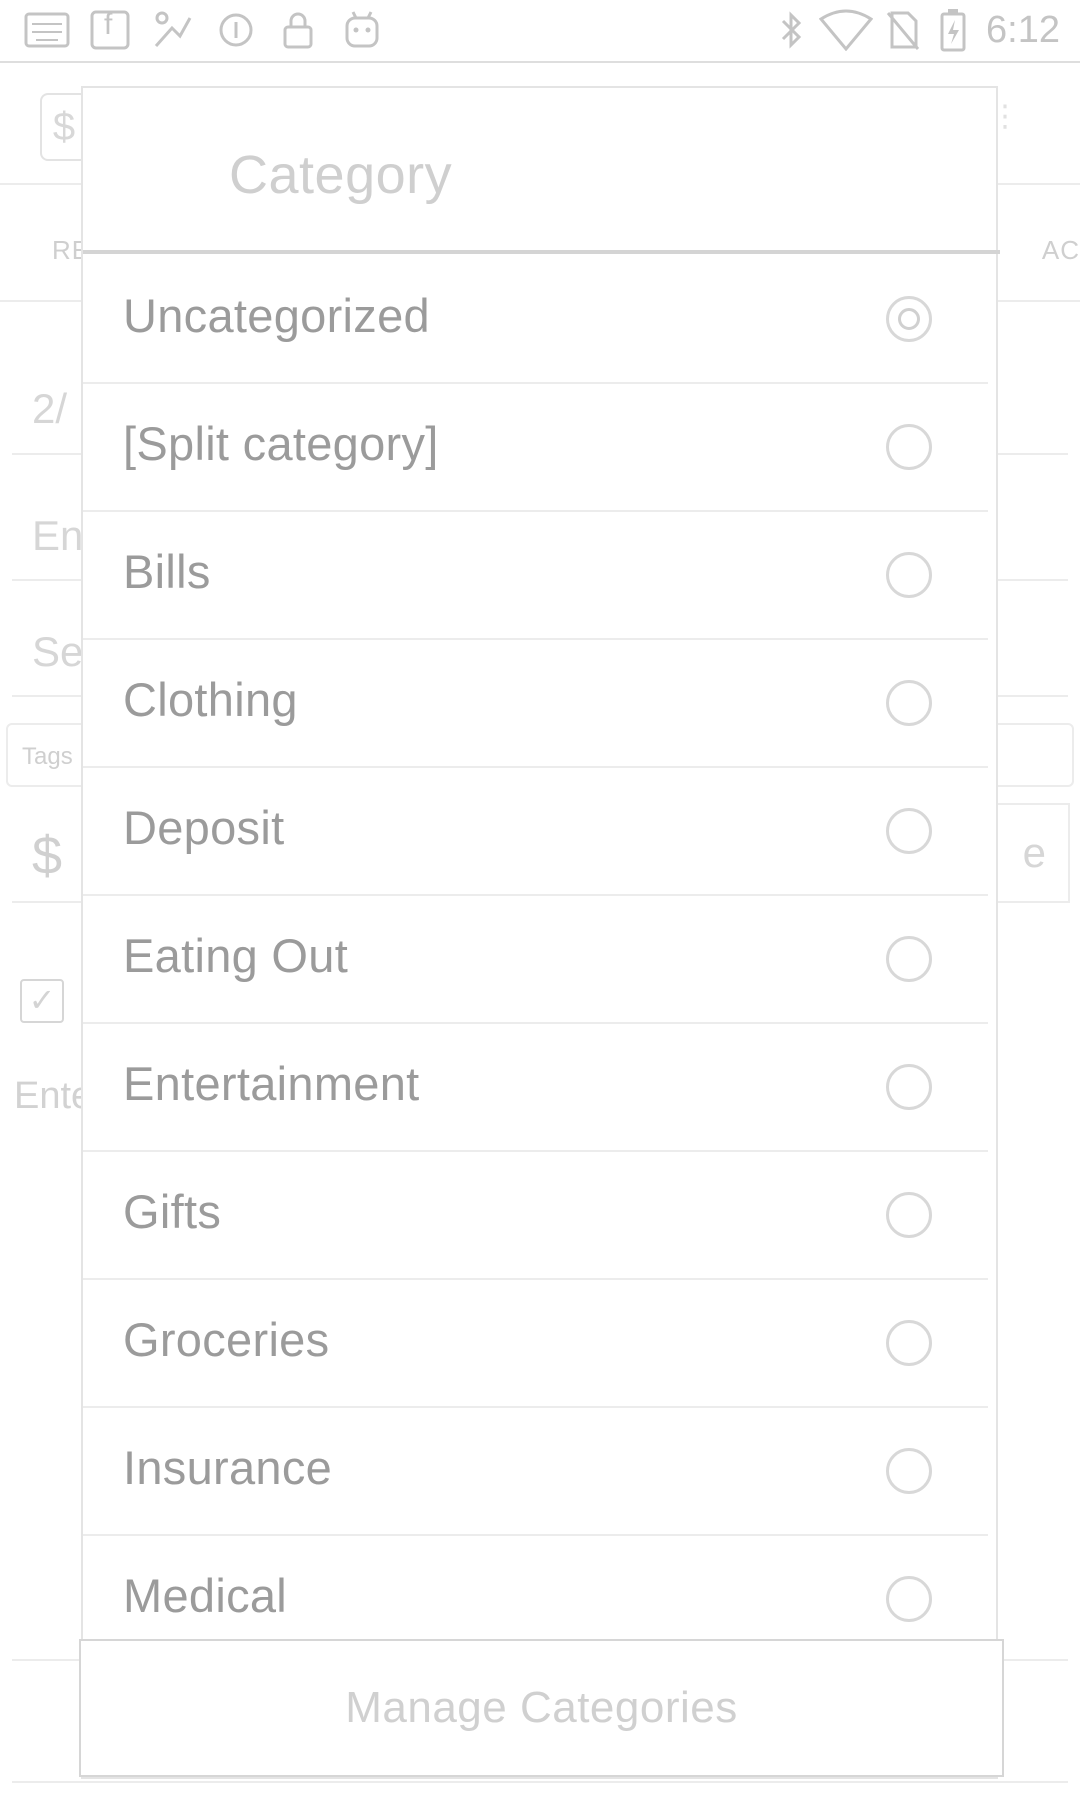 The height and width of the screenshot is (1794, 1080). Describe the element at coordinates (535, 1473) in the screenshot. I see `category-item: Insurance` at that location.